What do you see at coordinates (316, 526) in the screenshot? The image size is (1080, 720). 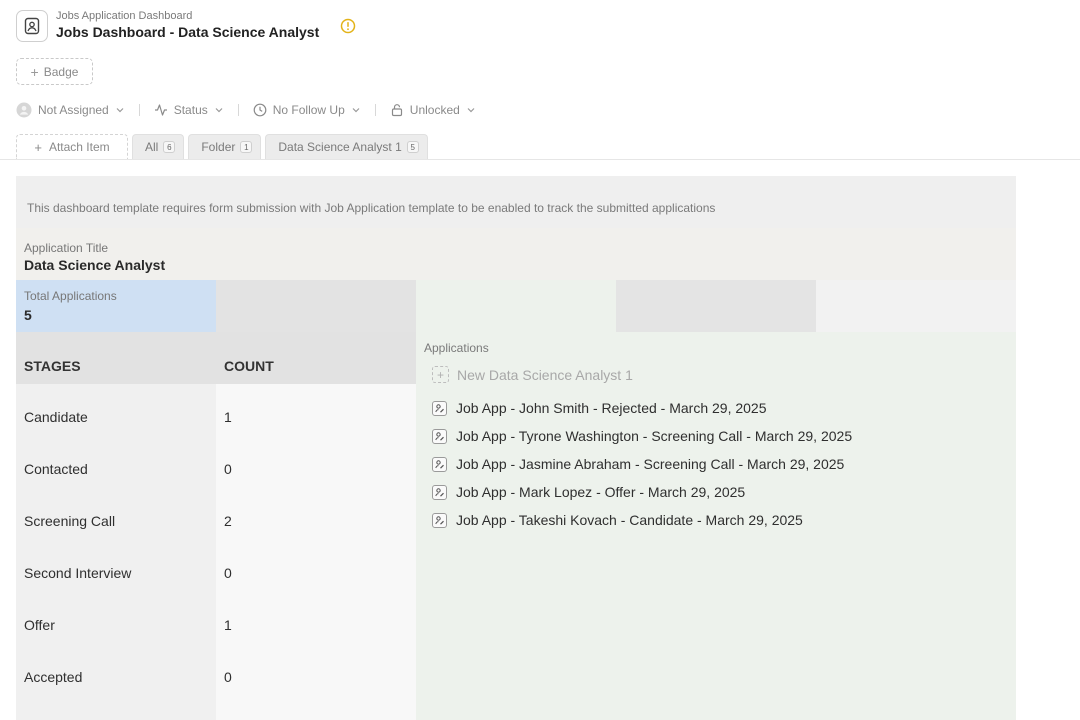 I see `count-column: COUNT 1 0 2 0 1 0` at bounding box center [316, 526].